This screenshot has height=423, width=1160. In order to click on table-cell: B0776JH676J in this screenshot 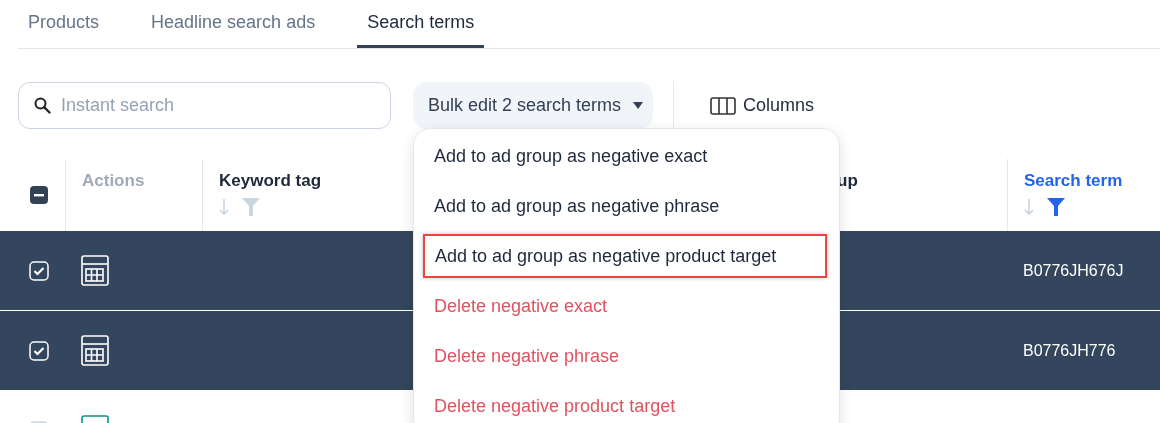, I will do `click(1073, 270)`.